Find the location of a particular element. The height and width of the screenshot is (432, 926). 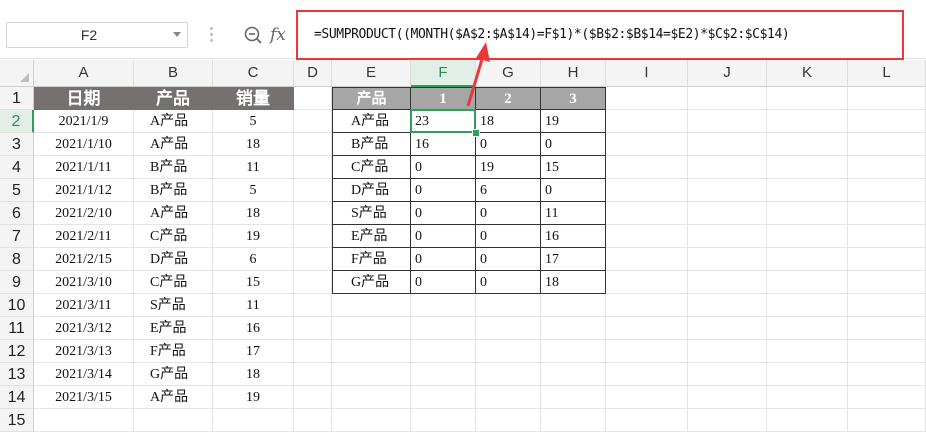

source-cell: 2021/1/12 is located at coordinates (84, 190).